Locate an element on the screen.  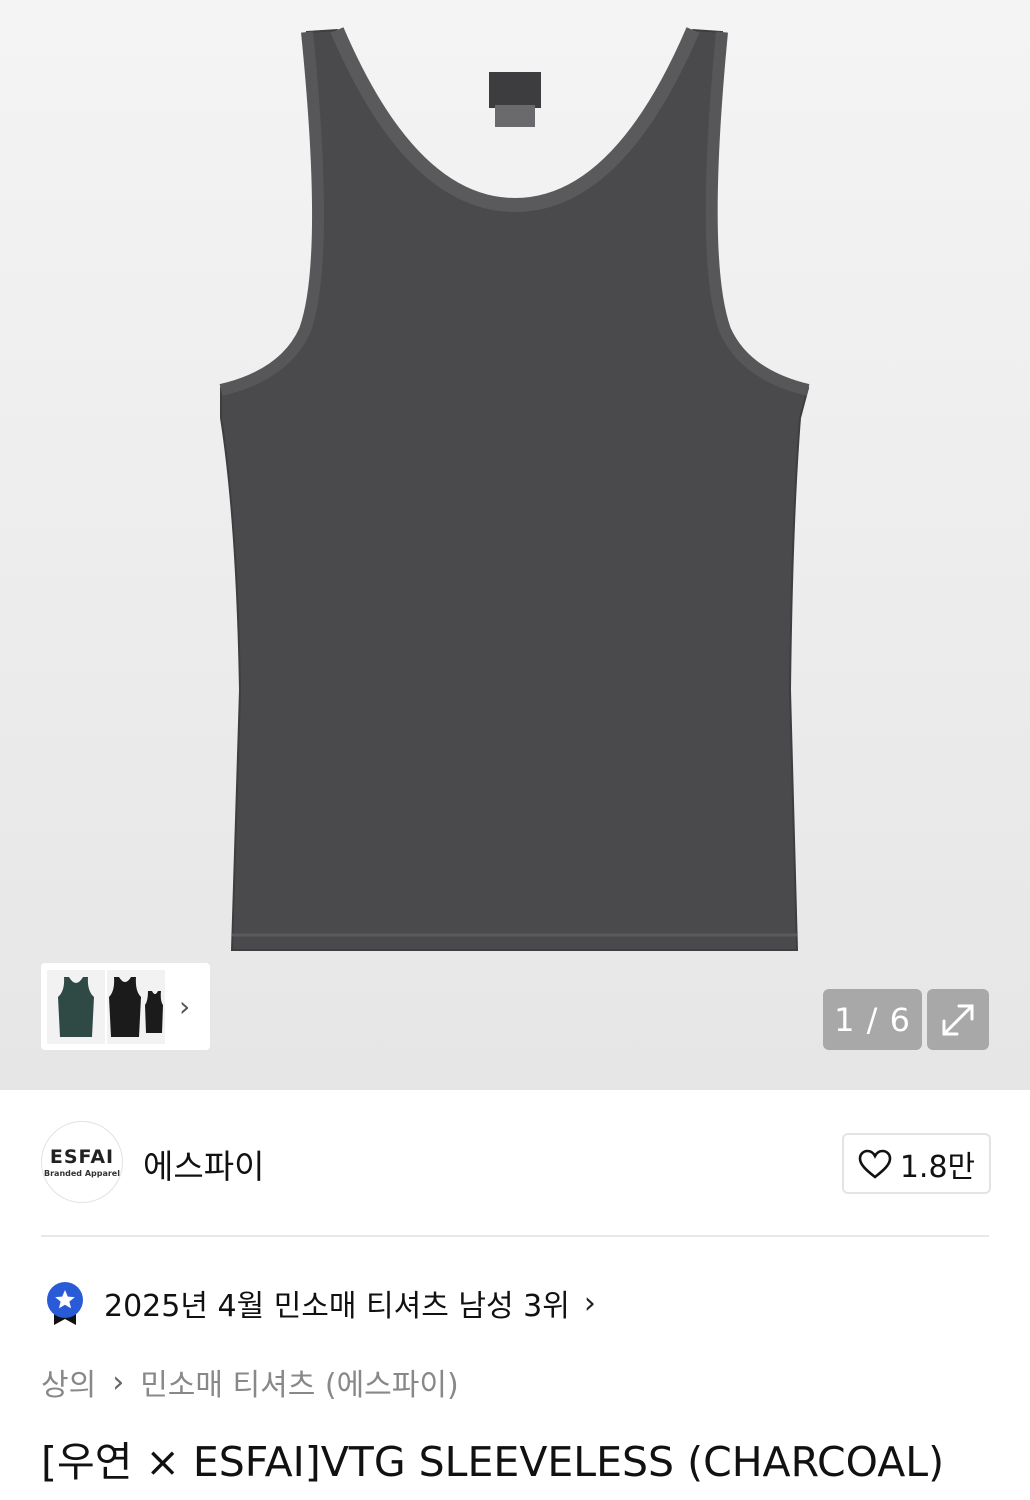
brand-name-link: 에스파이 is located at coordinates (203, 1164).